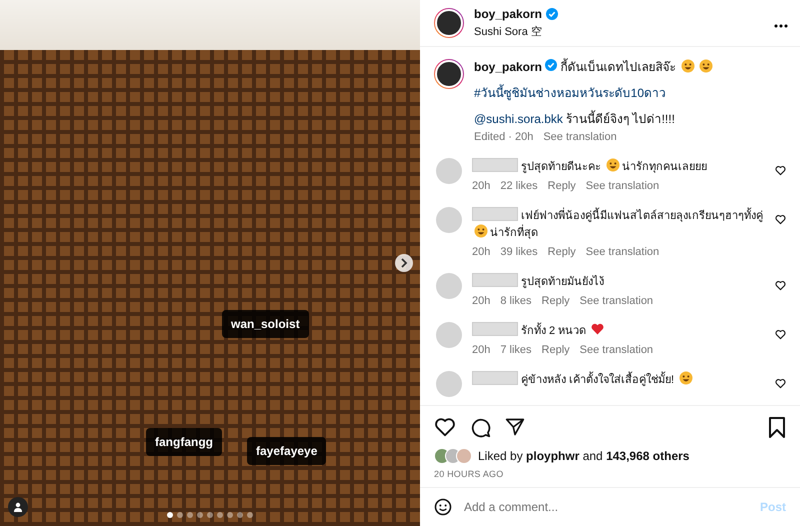 The image size is (800, 526). What do you see at coordinates (518, 119) in the screenshot?
I see `mention-link: @sushi.sora.bkk` at bounding box center [518, 119].